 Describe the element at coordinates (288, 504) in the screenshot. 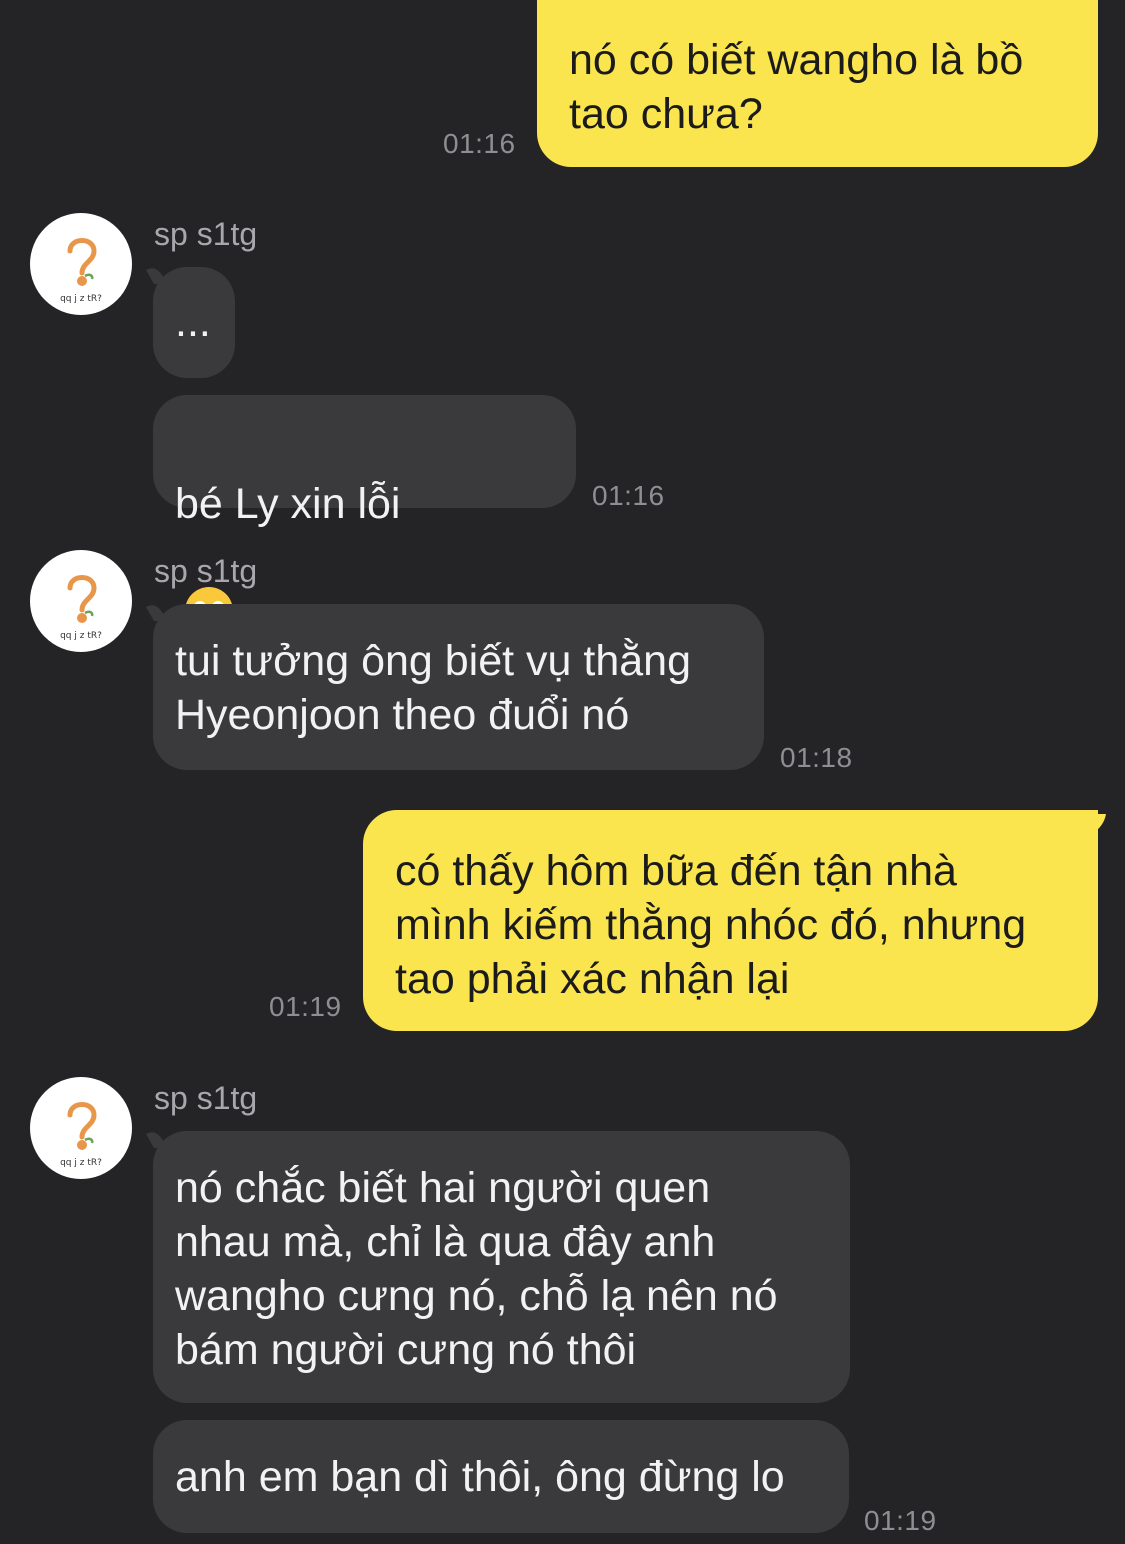

I see `message-text: bé Ly xin lỗi` at that location.